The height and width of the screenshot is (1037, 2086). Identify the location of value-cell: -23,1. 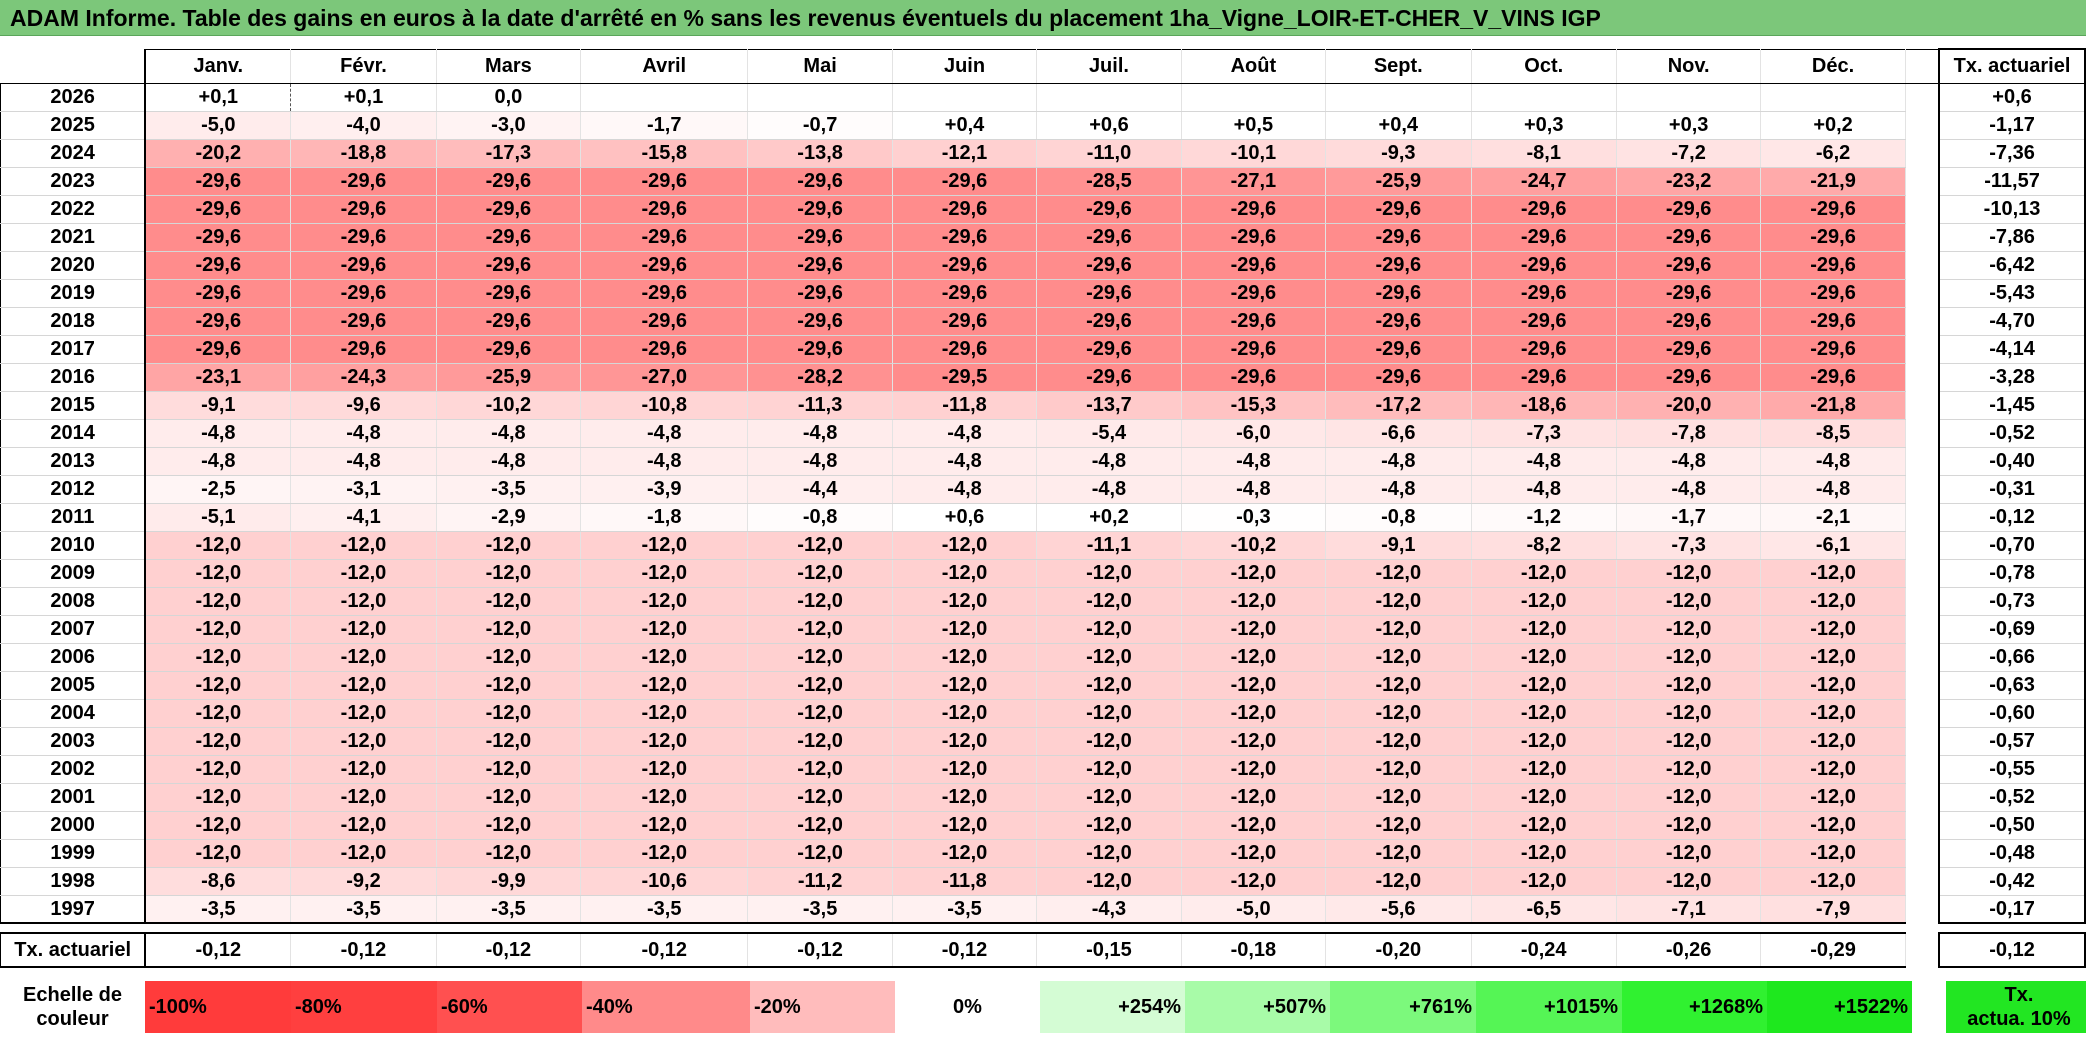
(218, 377).